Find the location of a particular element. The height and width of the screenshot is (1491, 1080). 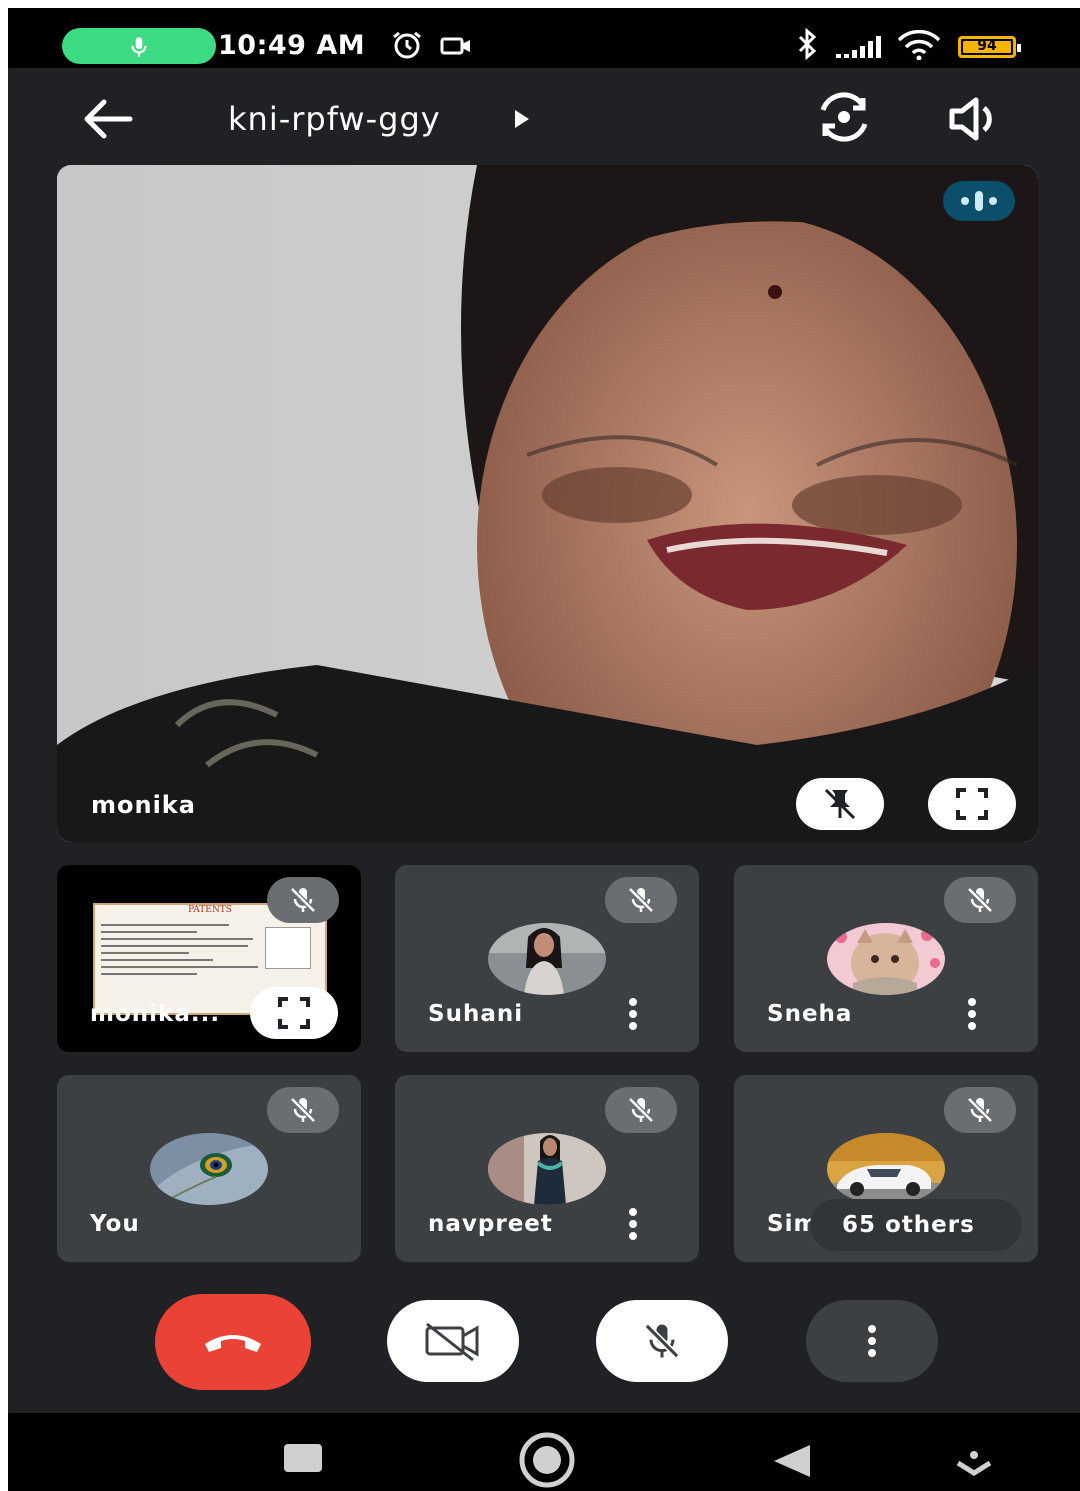

video-recording-icon is located at coordinates (455, 46).